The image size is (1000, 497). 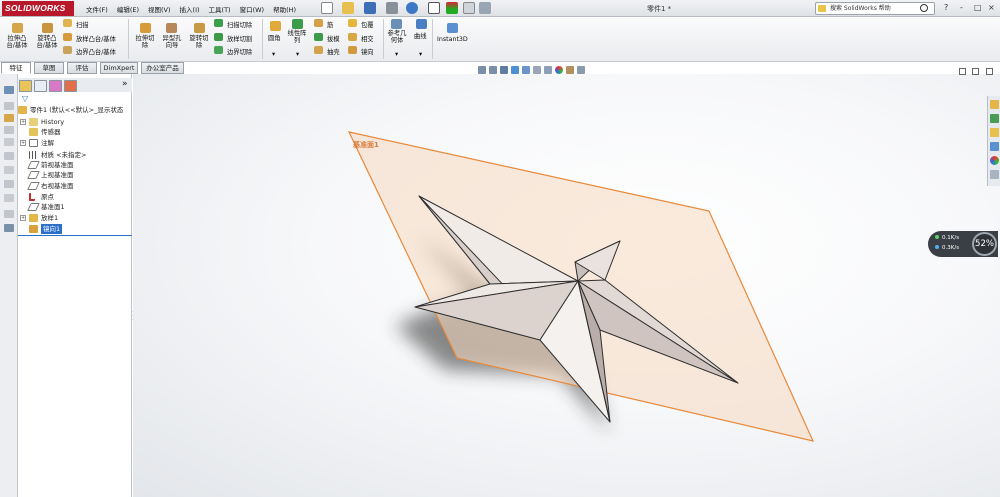 I want to click on usage-percent: 52%, so click(x=984, y=244).